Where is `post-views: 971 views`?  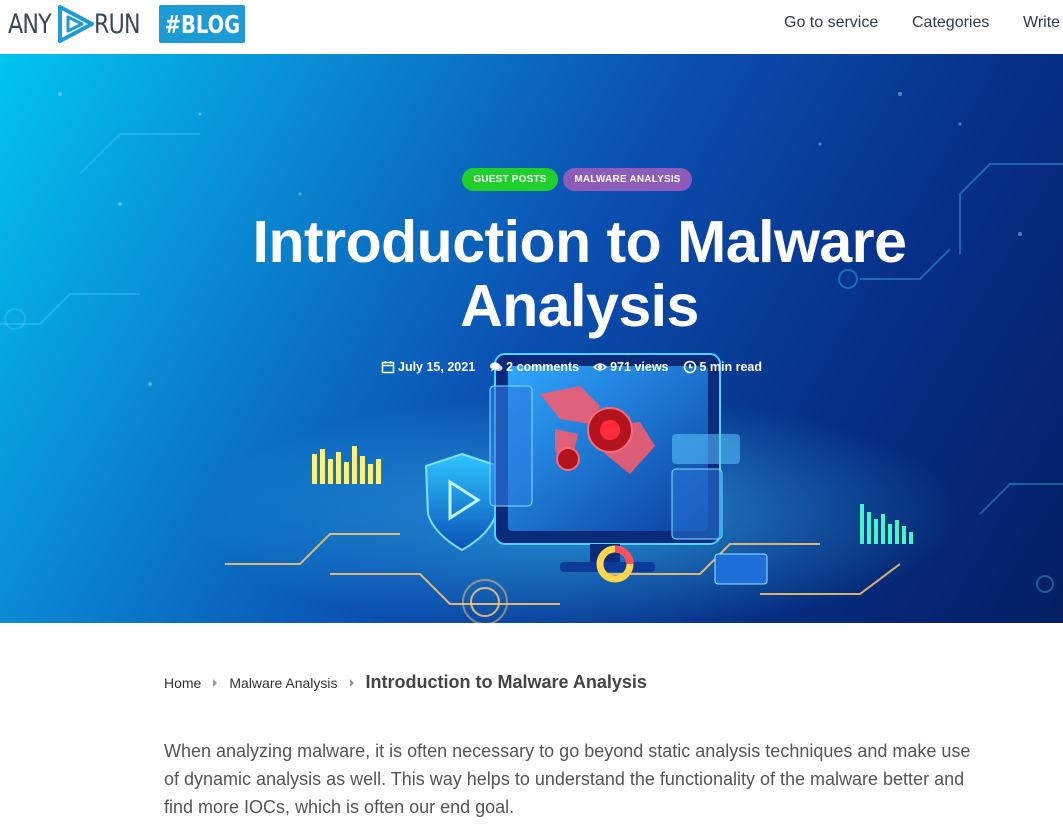 post-views: 971 views is located at coordinates (631, 367).